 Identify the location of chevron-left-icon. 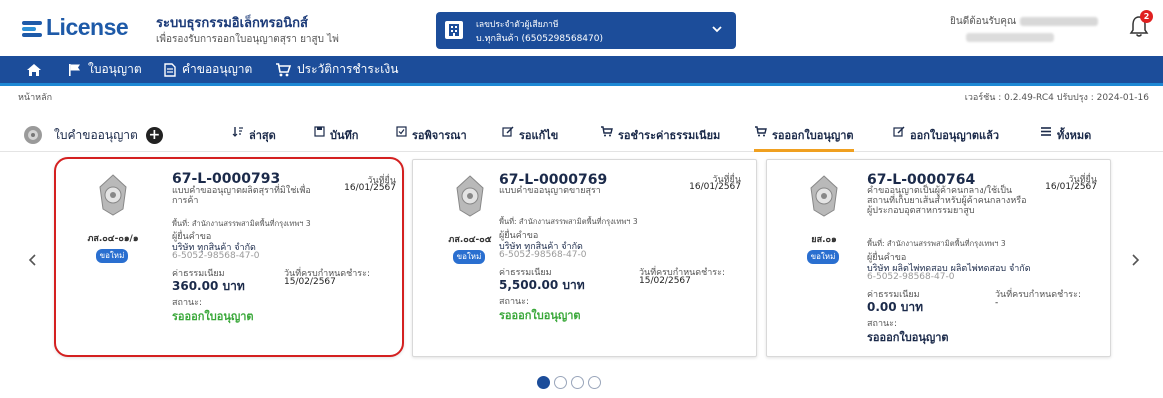
(33, 260).